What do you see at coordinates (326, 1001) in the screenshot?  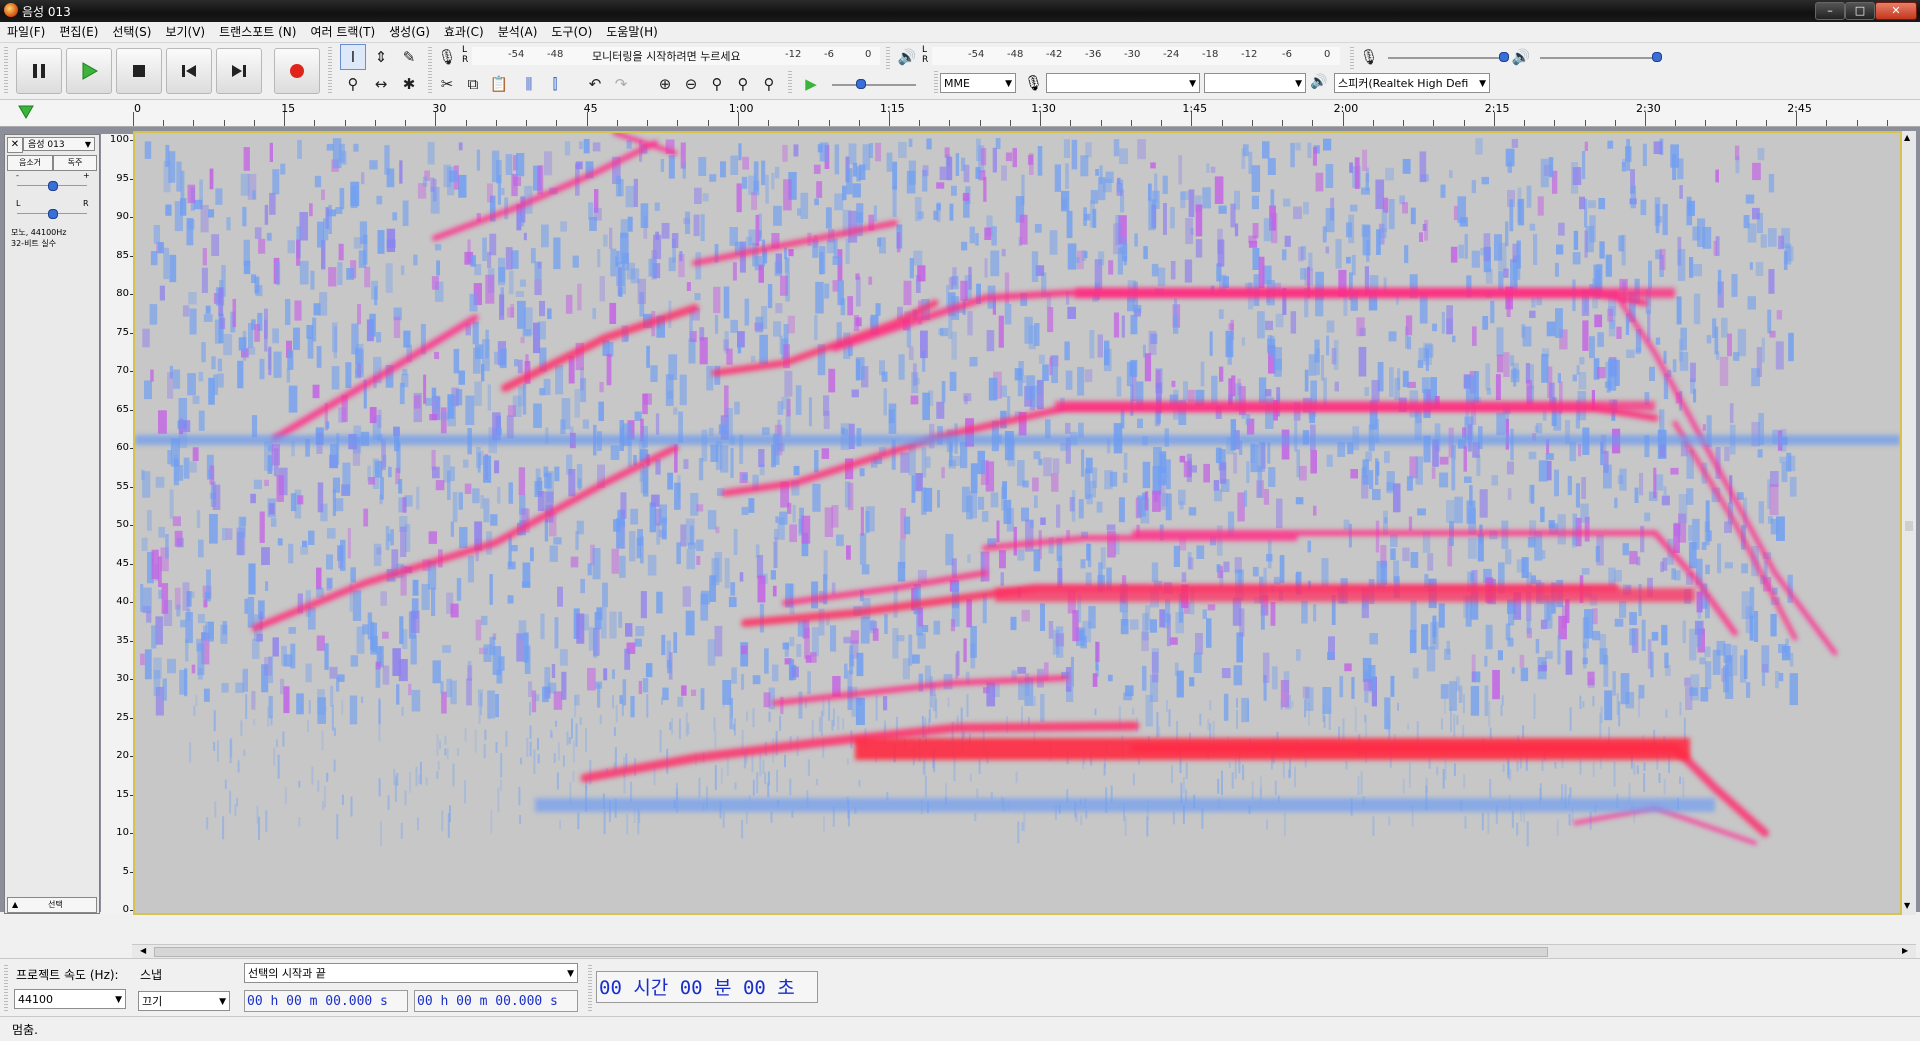 I see `selection-start-time: 00 h 00 m 00.000 s` at bounding box center [326, 1001].